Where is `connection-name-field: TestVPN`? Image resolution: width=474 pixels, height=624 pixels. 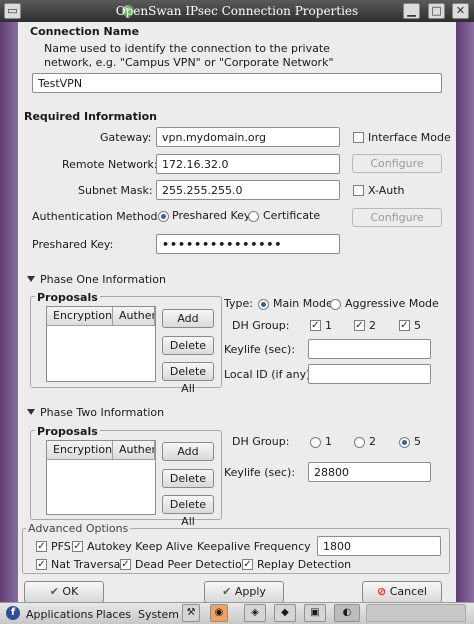
connection-name-field: TestVPN is located at coordinates (237, 83).